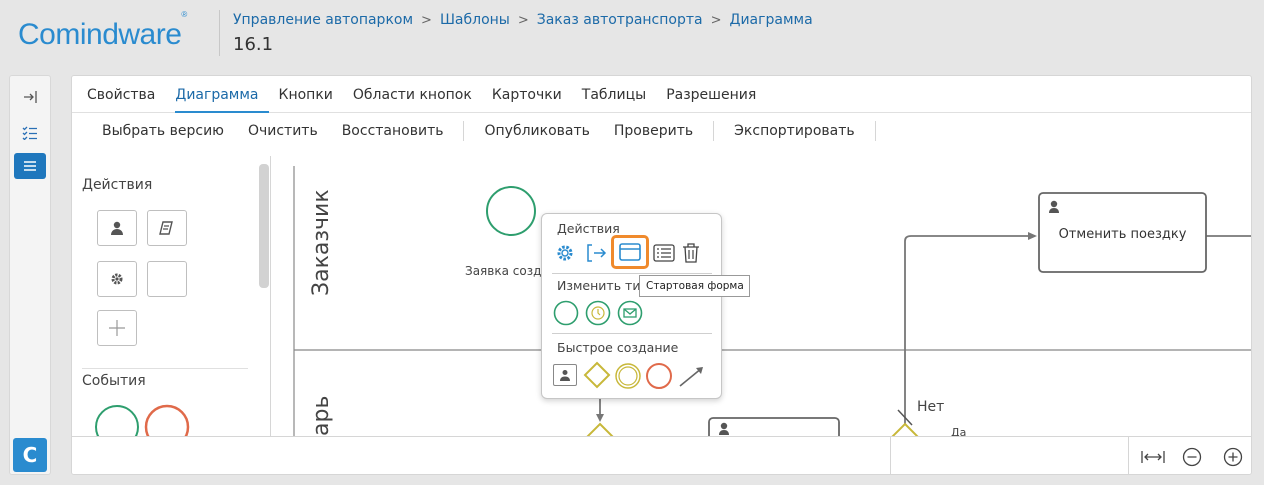 The width and height of the screenshot is (1264, 485). Describe the element at coordinates (503, 271) in the screenshot. I see `start-event-label: Заявка созд` at that location.